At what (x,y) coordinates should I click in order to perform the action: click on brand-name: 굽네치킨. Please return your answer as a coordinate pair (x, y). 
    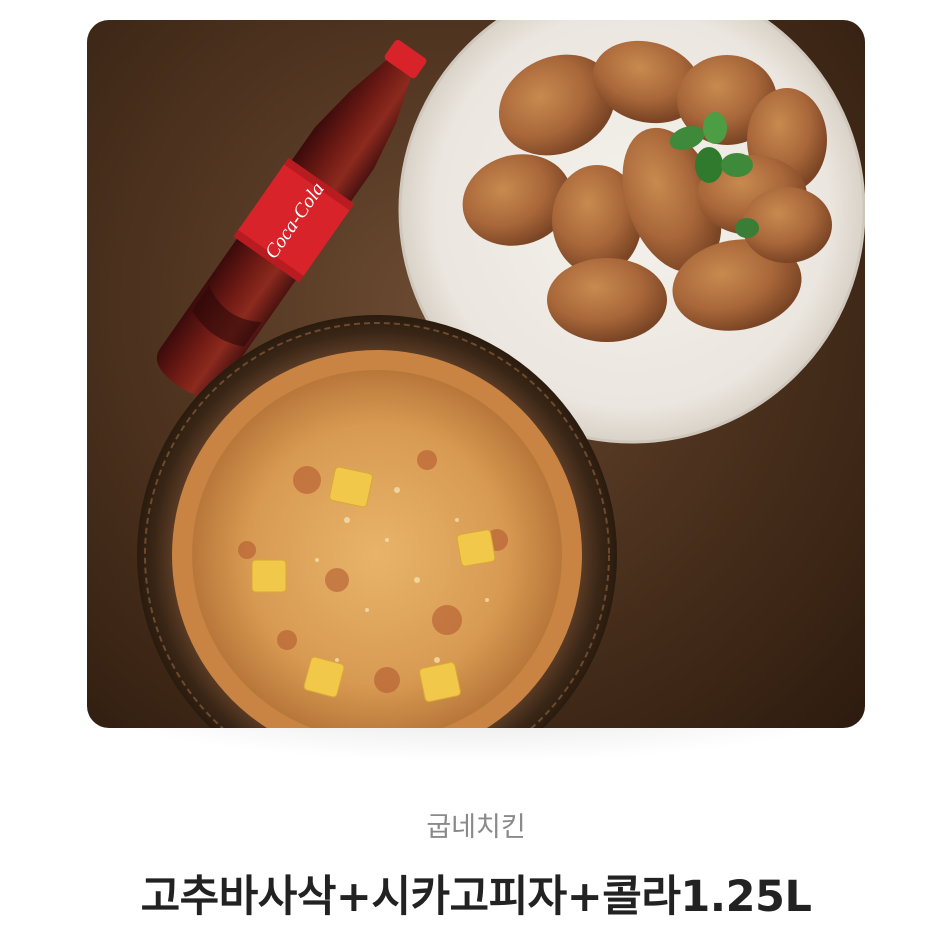
    Looking at the image, I should click on (476, 827).